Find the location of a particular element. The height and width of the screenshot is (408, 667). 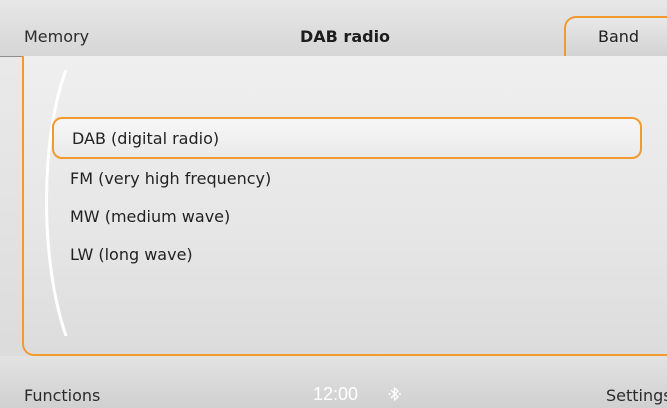

top-bar: Memory DAB radio Band is located at coordinates (333, 28).